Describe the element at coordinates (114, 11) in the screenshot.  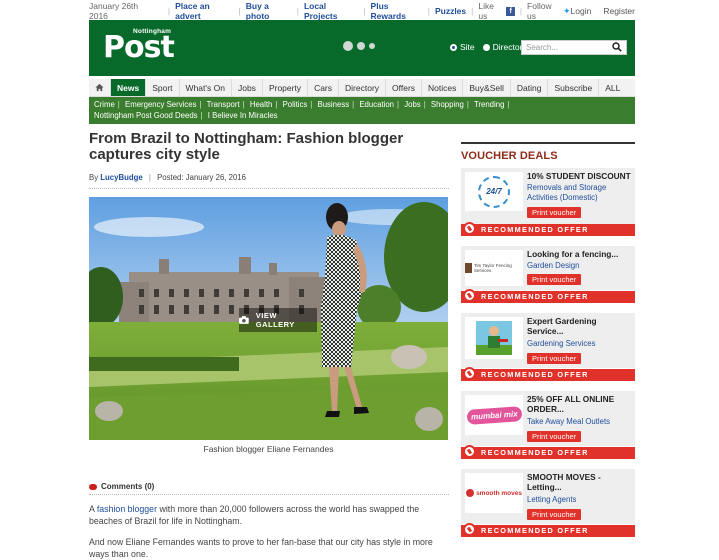
I see `current-date: January 26th 2016` at that location.